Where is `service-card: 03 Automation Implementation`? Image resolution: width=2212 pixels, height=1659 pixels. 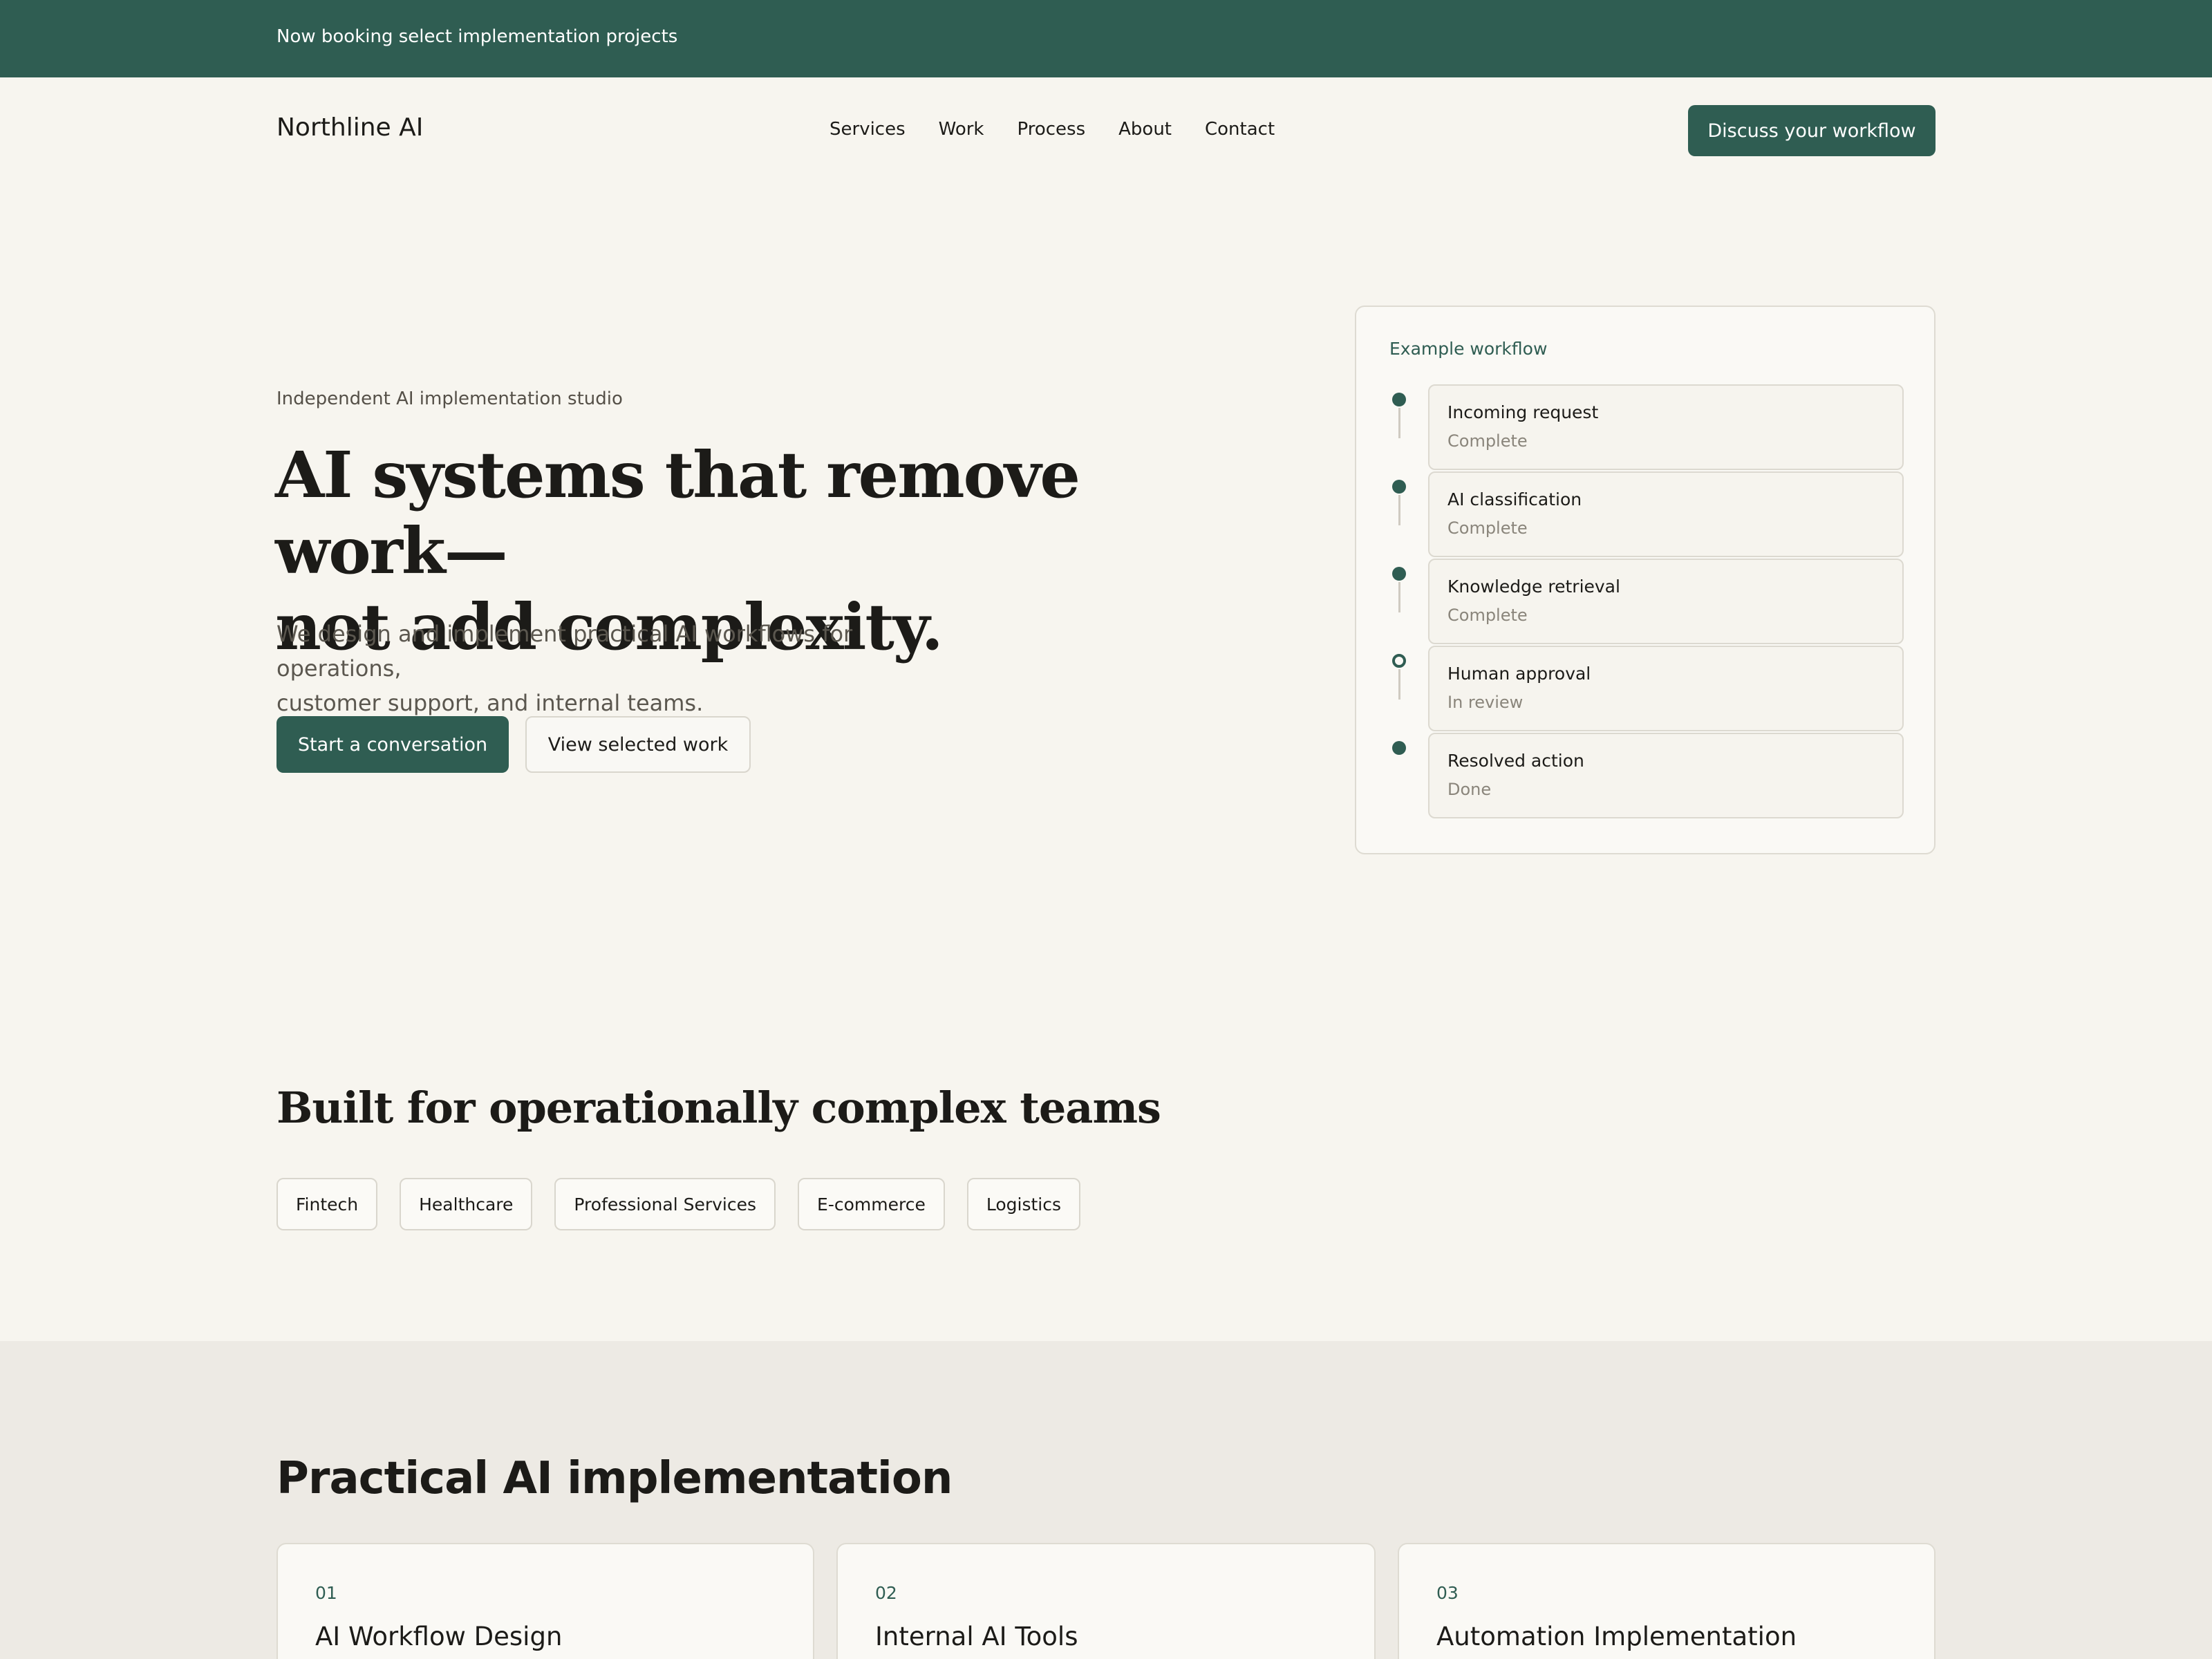
service-card: 03 Automation Implementation is located at coordinates (1667, 1601).